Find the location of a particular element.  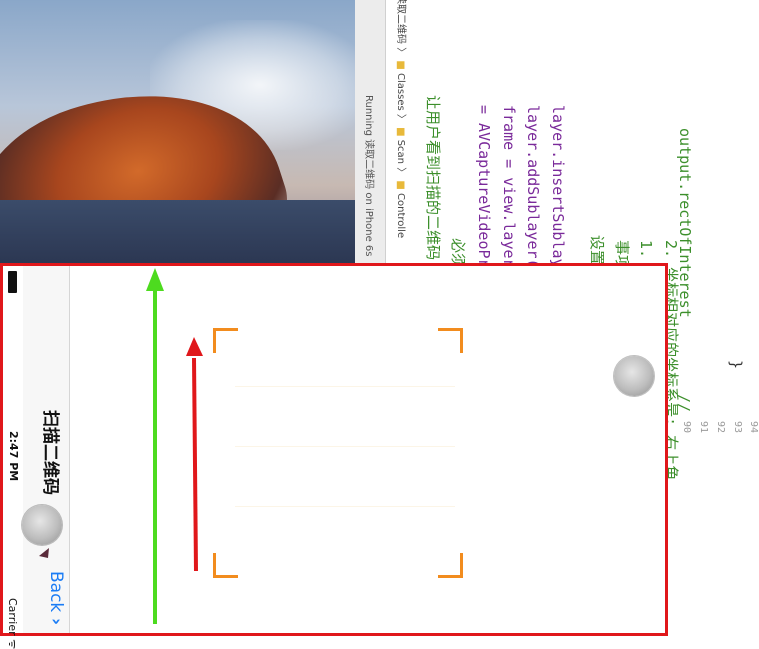

red-arrow is located at coordinates (194, 454).